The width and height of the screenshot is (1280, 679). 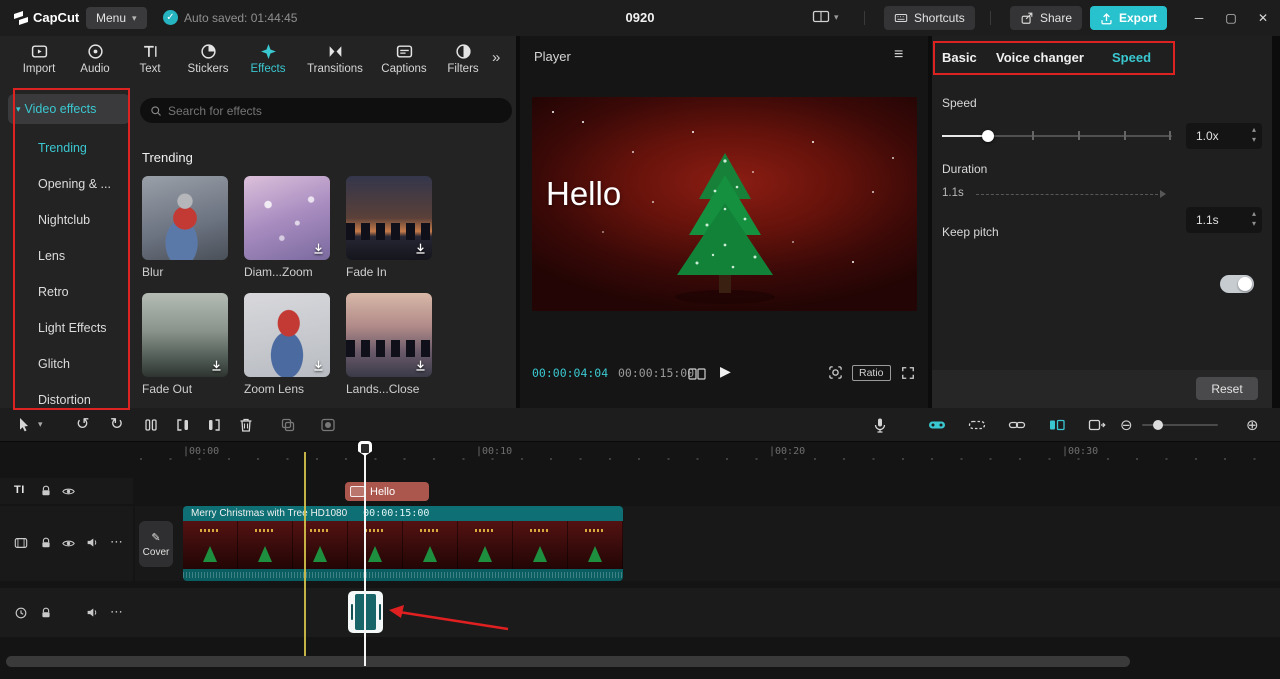 What do you see at coordinates (977, 425) in the screenshot?
I see `snap-toggle-icon` at bounding box center [977, 425].